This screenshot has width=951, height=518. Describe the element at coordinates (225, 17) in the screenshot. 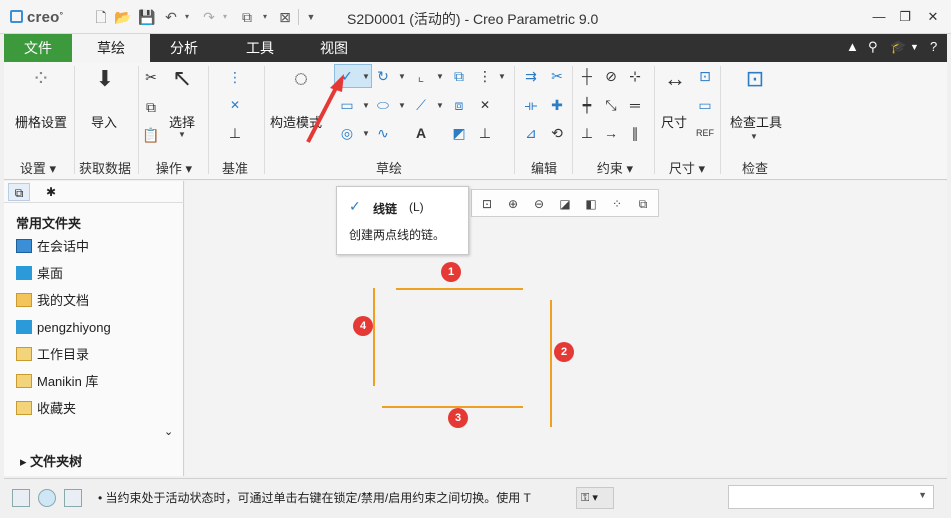

I see `redo-dropdown-icon: ▾` at that location.